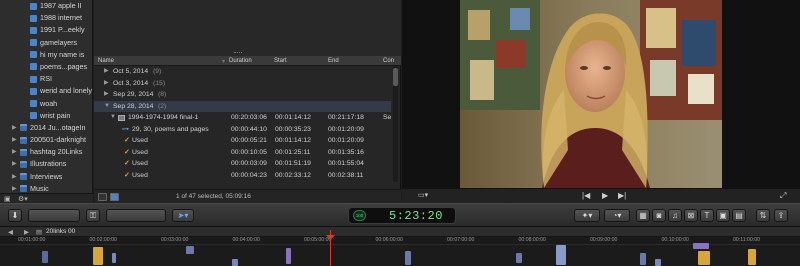 This screenshot has width=800, height=266. I want to click on transitions-button: ⊠, so click(691, 215).